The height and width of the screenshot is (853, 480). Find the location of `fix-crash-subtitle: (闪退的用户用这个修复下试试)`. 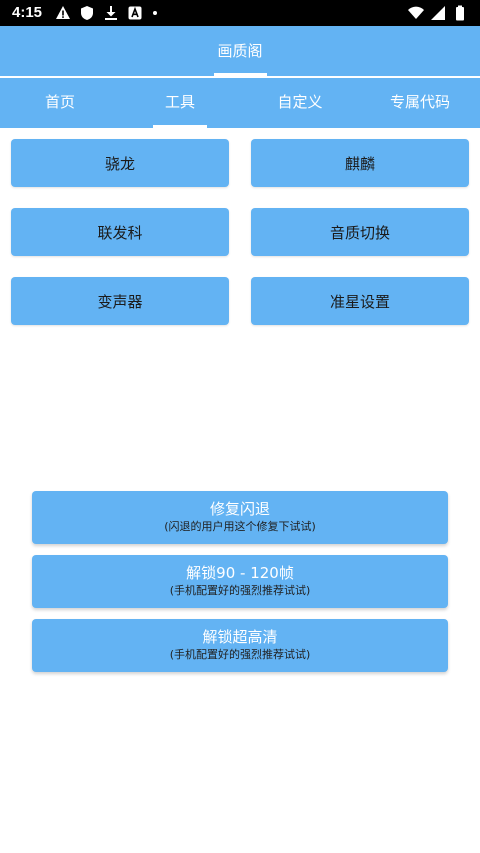

fix-crash-subtitle: (闪退的用户用这个修复下试试) is located at coordinates (240, 526).